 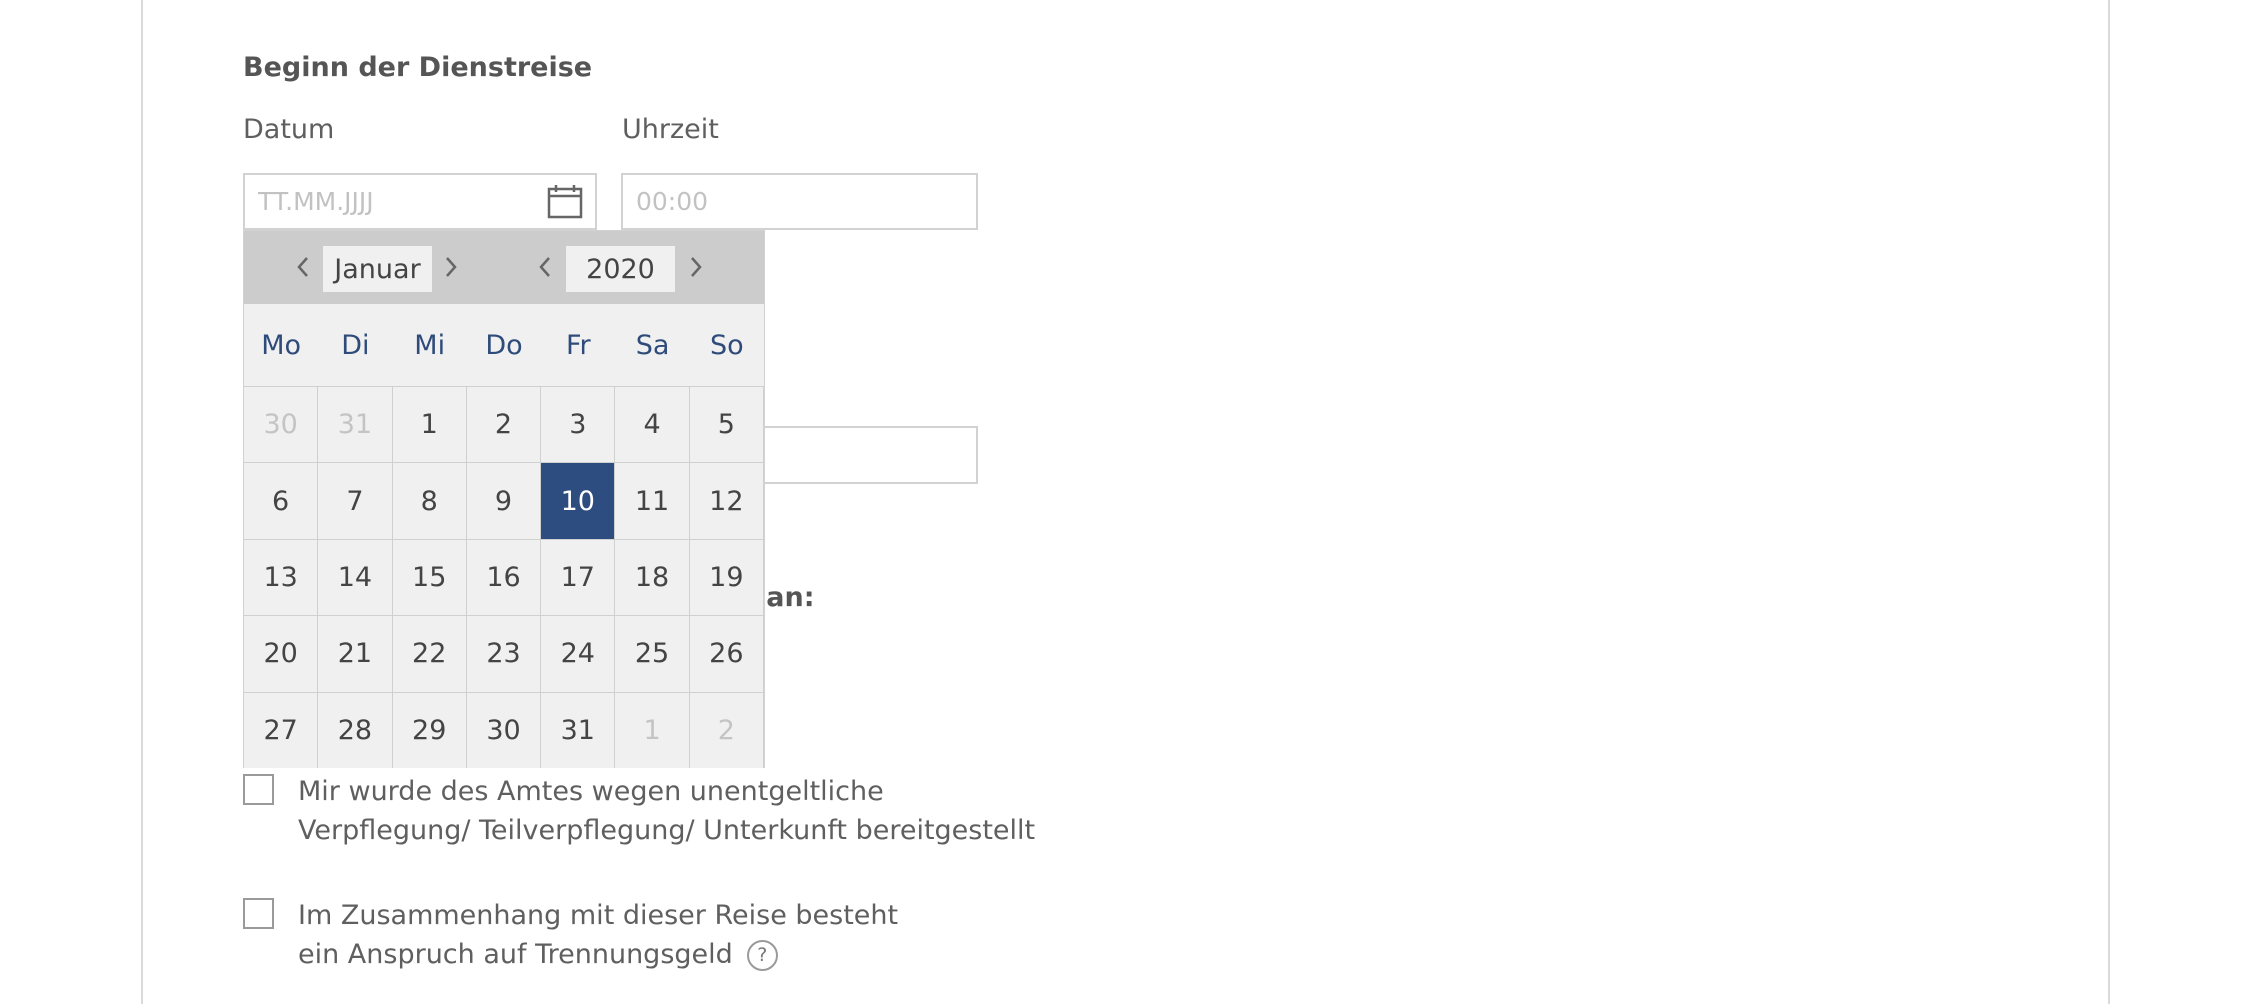 I want to click on month-select: Januar, so click(x=377, y=269).